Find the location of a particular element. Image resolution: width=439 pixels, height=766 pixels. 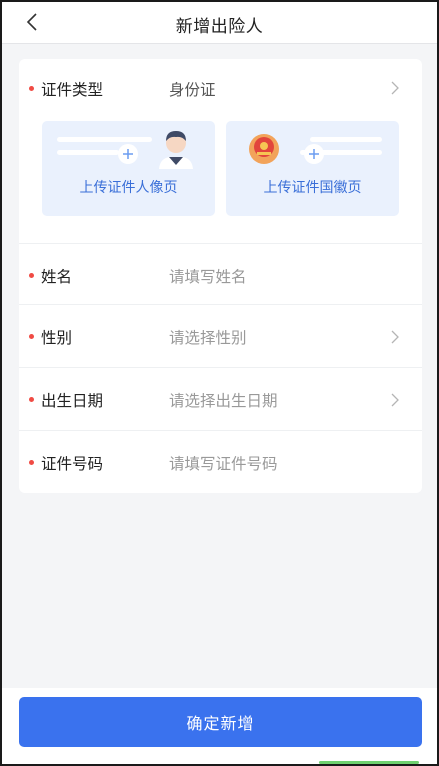

gender-select: 请选择性别 is located at coordinates (208, 337).